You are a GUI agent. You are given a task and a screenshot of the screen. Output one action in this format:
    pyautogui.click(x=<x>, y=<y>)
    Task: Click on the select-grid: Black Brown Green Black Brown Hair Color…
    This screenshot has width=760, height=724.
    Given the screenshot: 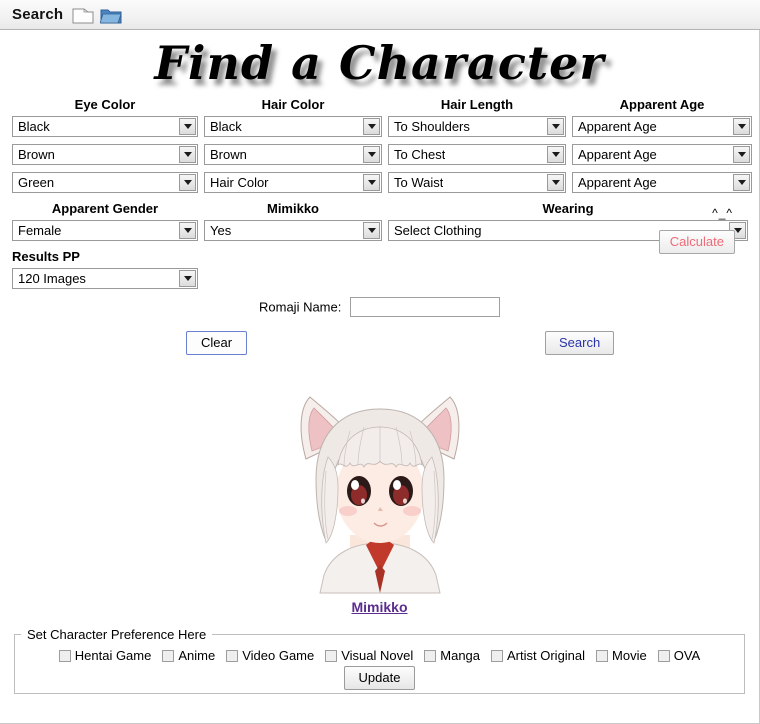 What is the action you would take?
    pyautogui.click(x=382, y=158)
    